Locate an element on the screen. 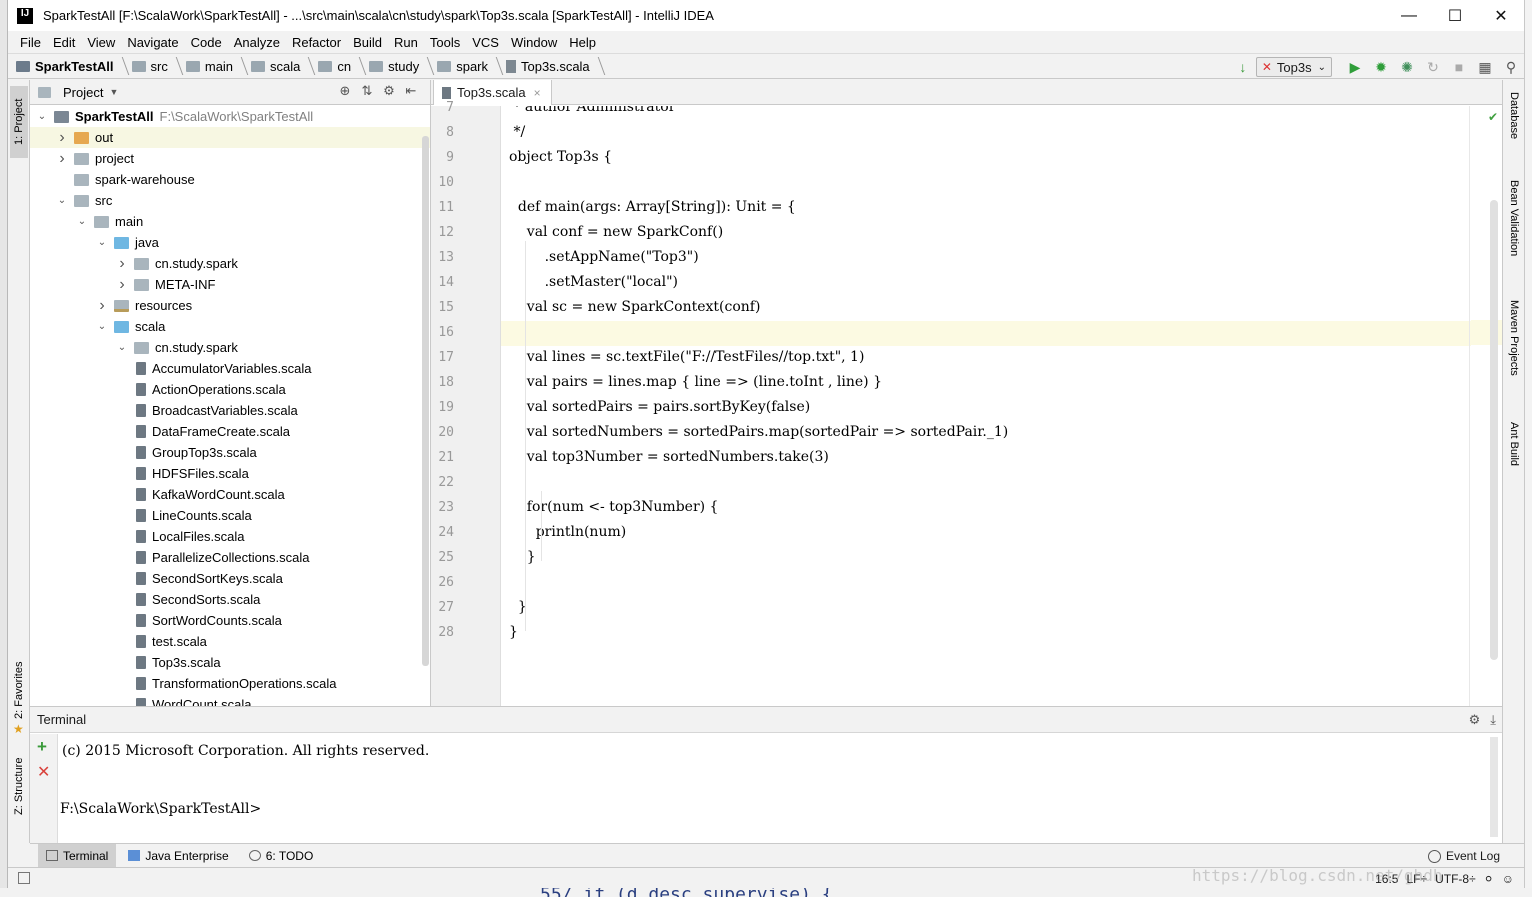  sort-icon: ↓ is located at coordinates (1243, 67).